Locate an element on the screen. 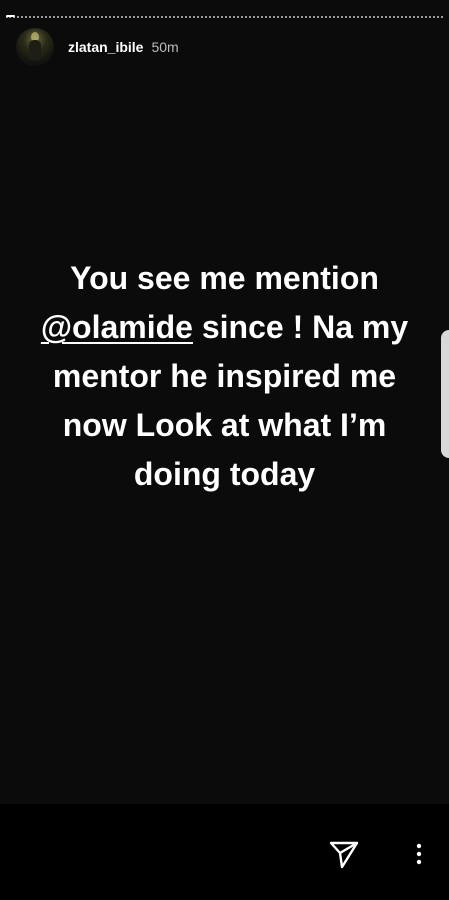 The image size is (449, 900). story-footer is located at coordinates (224, 852).